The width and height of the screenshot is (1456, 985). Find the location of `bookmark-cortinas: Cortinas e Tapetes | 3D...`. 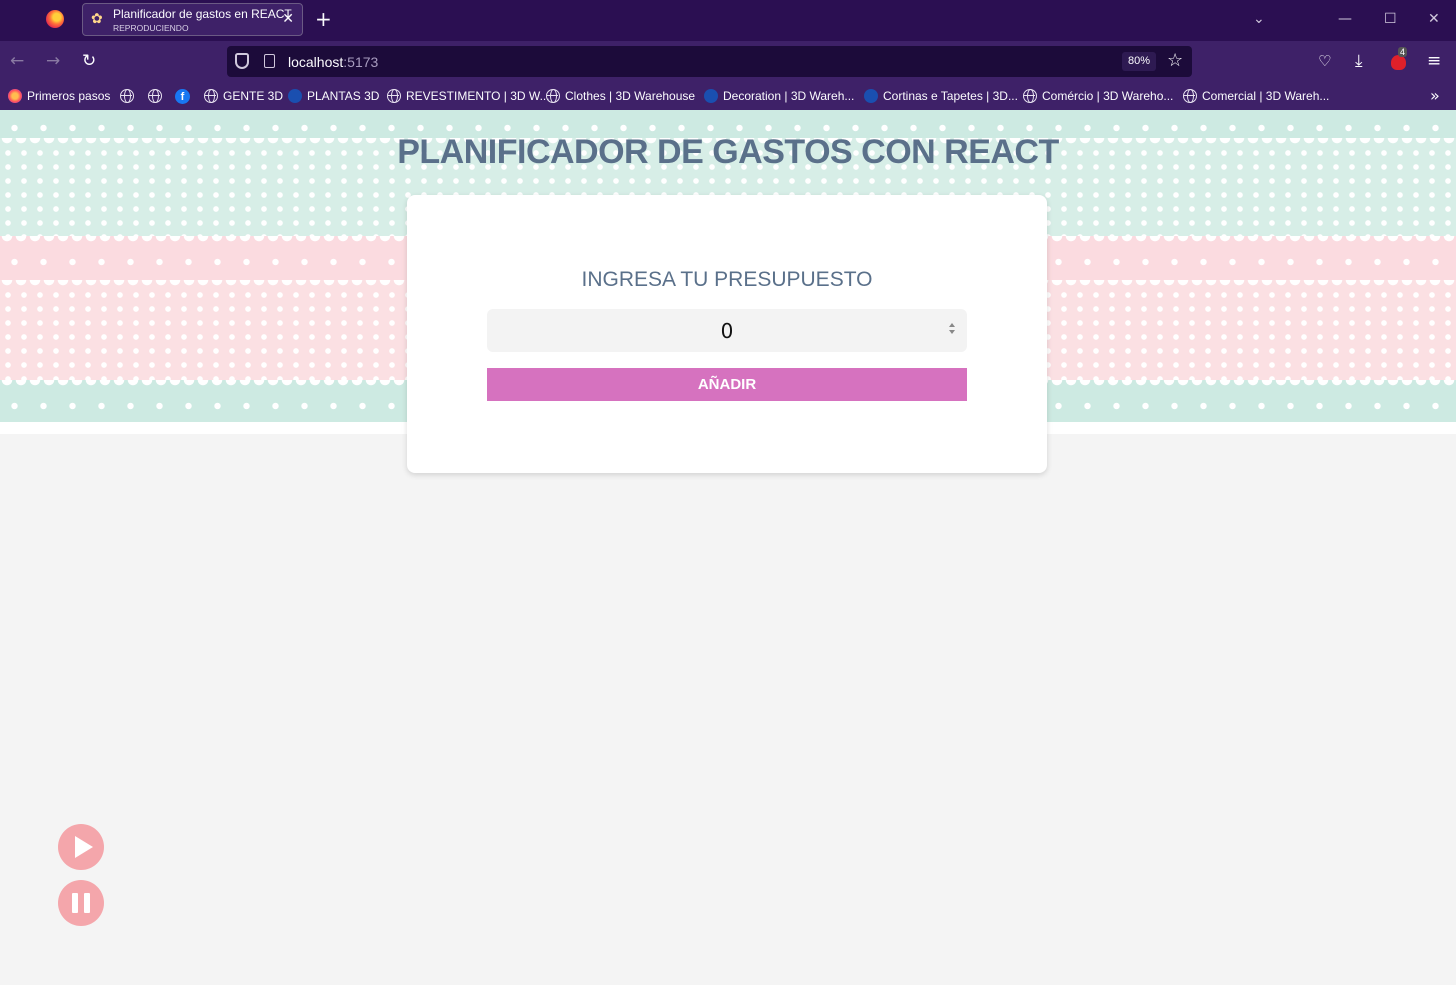

bookmark-cortinas: Cortinas e Tapetes | 3D... is located at coordinates (941, 96).